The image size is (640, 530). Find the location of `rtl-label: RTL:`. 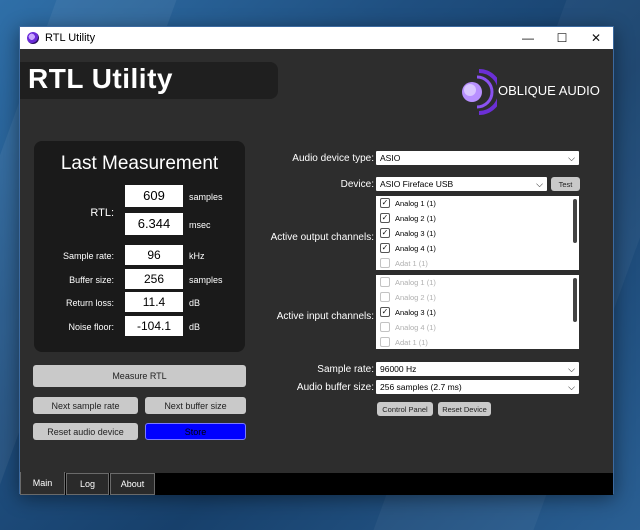

rtl-label: RTL: is located at coordinates (102, 213).